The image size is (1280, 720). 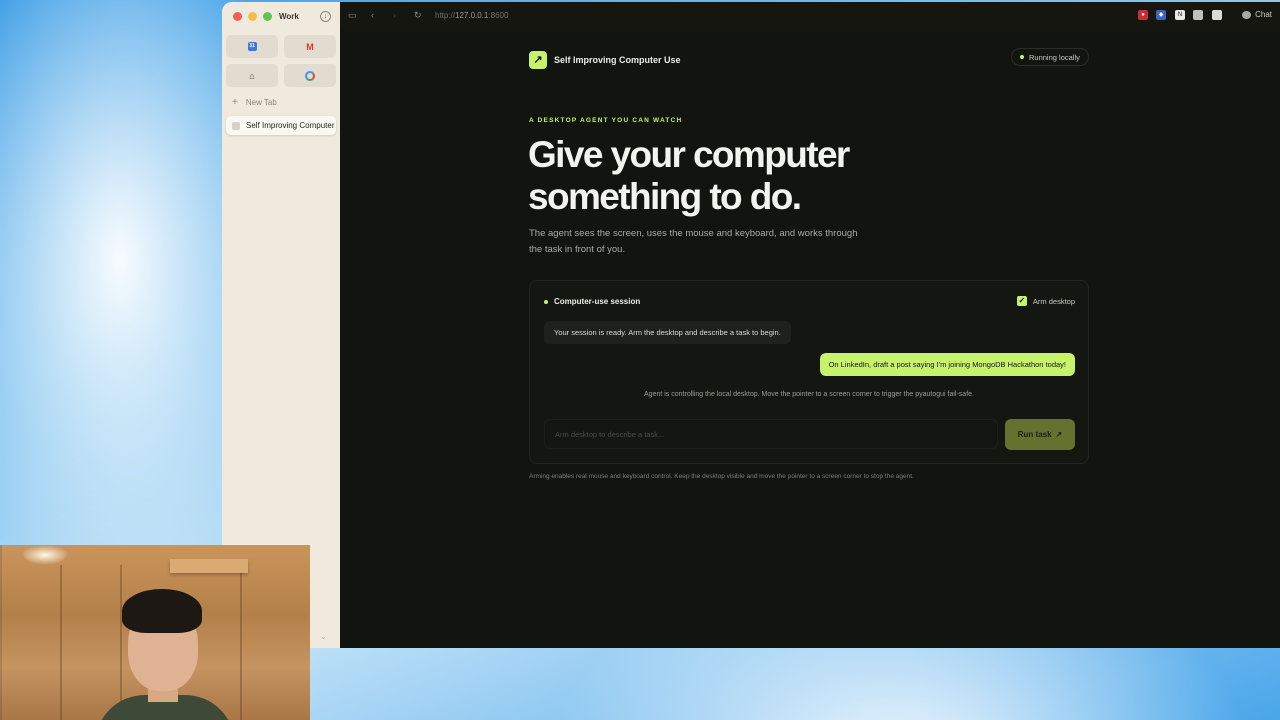 I want to click on pinned-home: ⌂, so click(x=252, y=75).